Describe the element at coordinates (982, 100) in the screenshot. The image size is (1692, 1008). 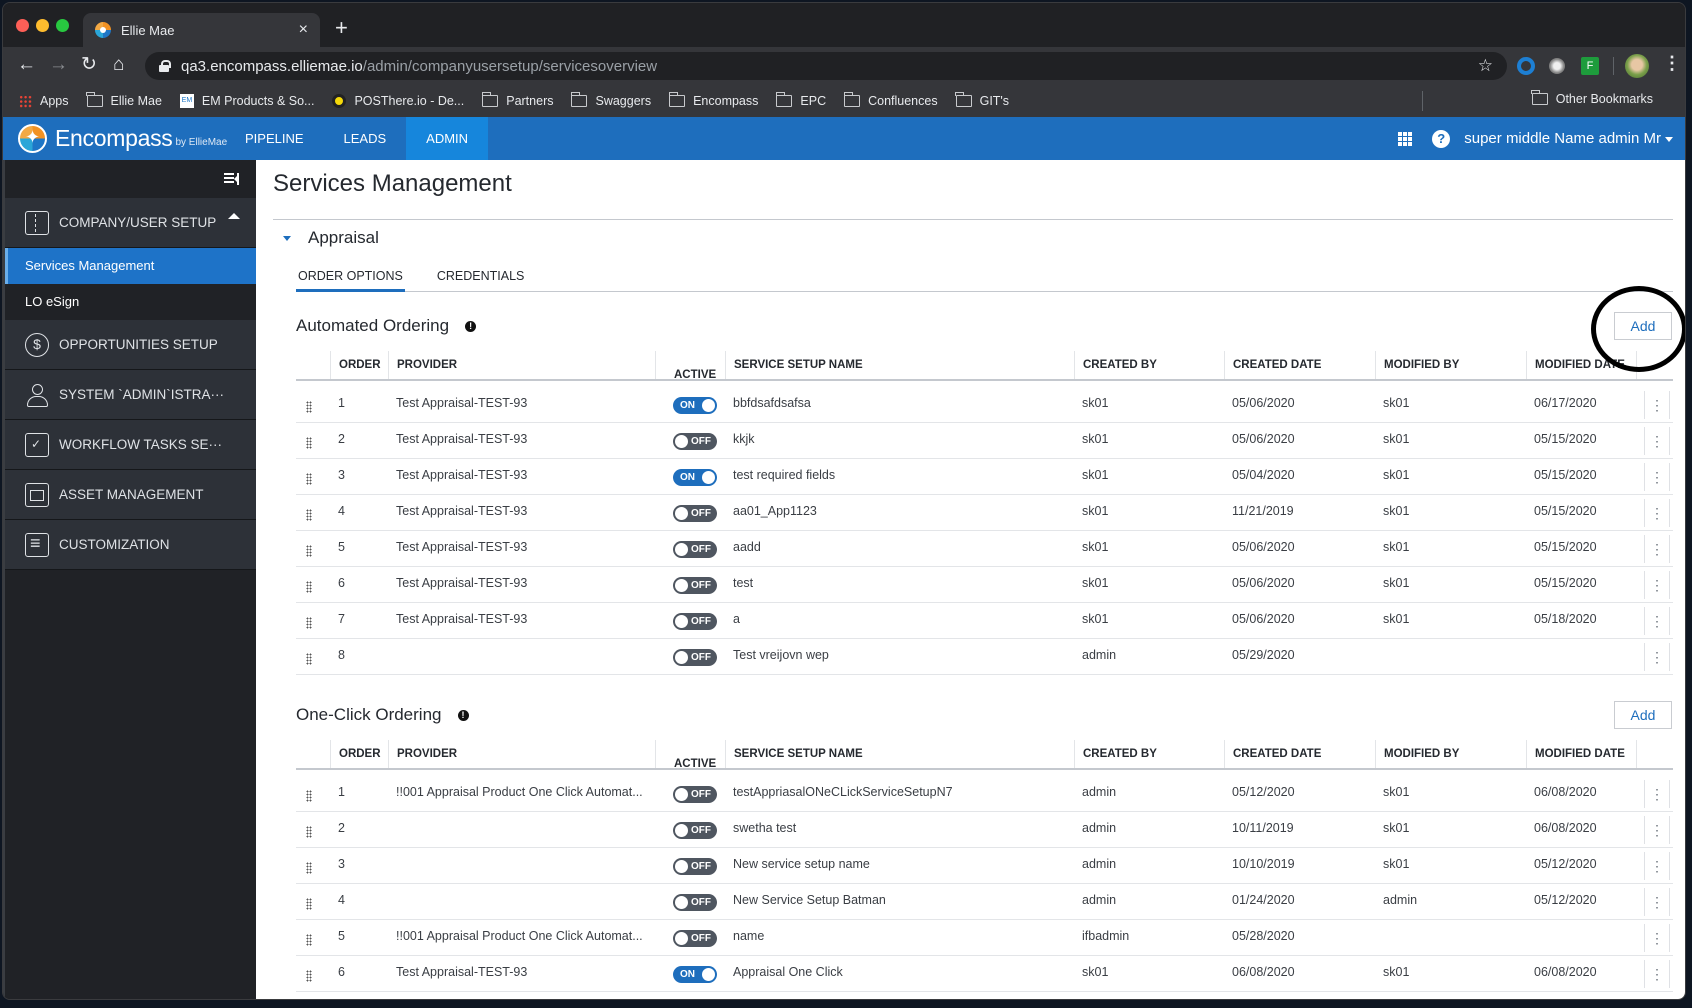
I see `bookmark-gits: GIT's` at that location.